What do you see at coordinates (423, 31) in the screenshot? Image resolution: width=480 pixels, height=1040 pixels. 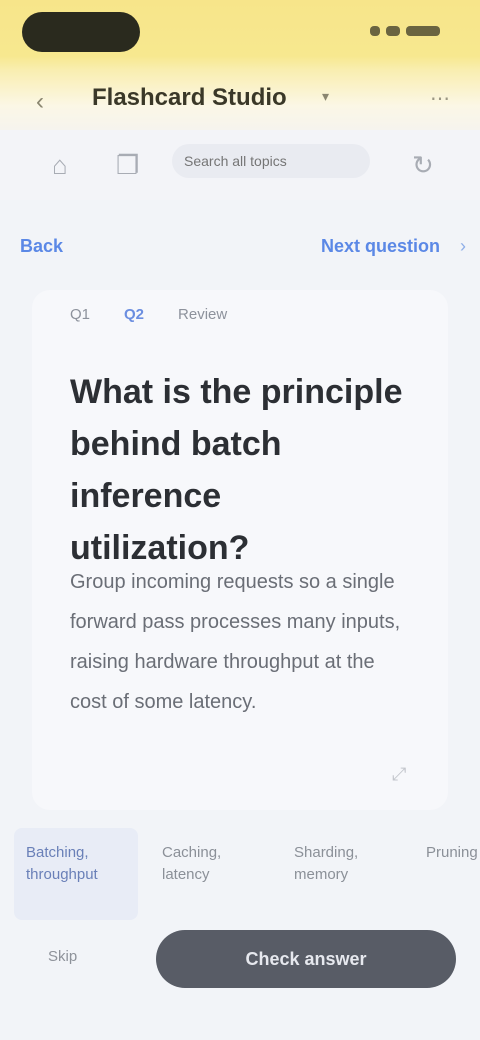 I see `battery-icon` at bounding box center [423, 31].